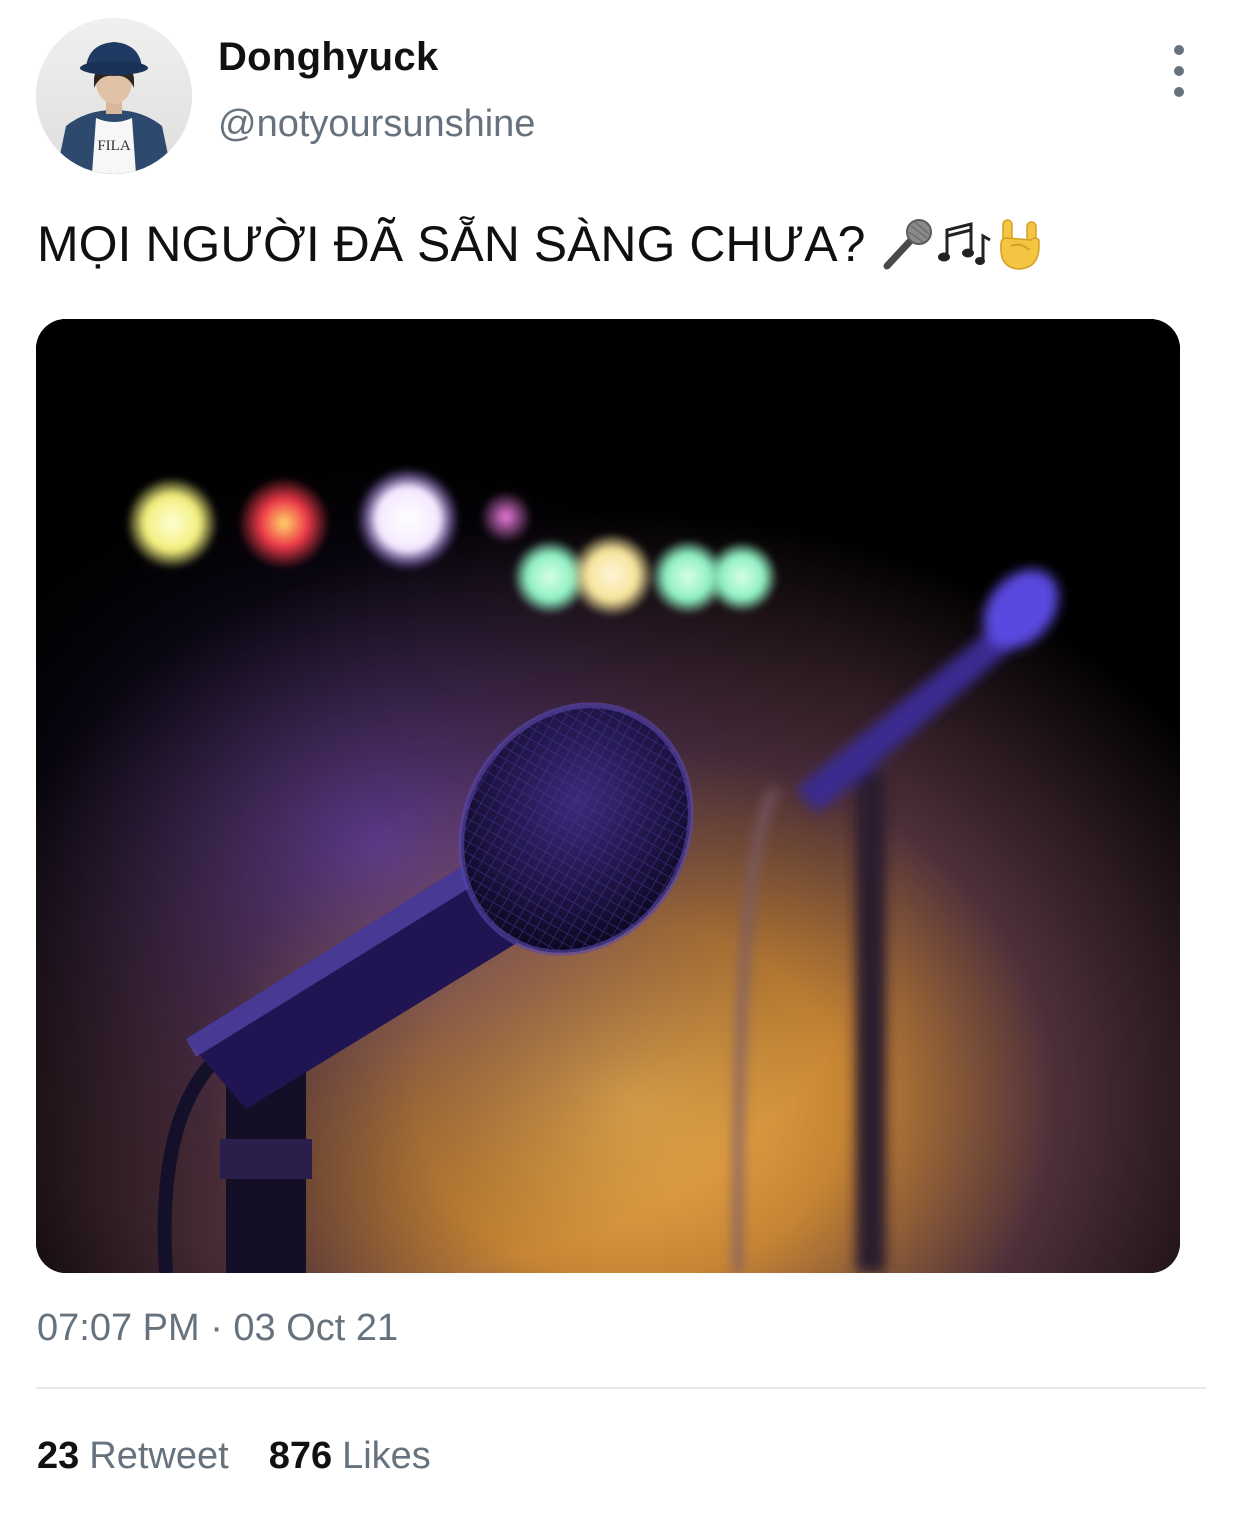 The image size is (1242, 1514). What do you see at coordinates (254, 1456) in the screenshot?
I see `tweet-stats: 23 Retweet 876 Likes` at bounding box center [254, 1456].